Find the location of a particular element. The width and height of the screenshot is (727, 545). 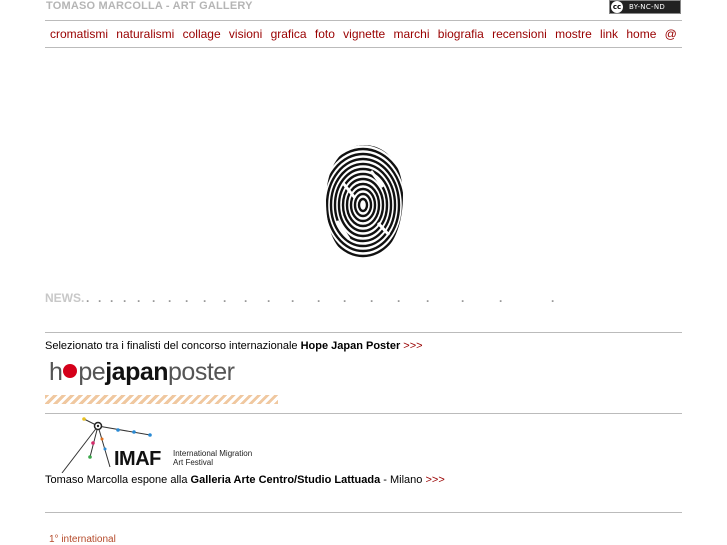

nav-cromatismi: cromatismi is located at coordinates (79, 34).